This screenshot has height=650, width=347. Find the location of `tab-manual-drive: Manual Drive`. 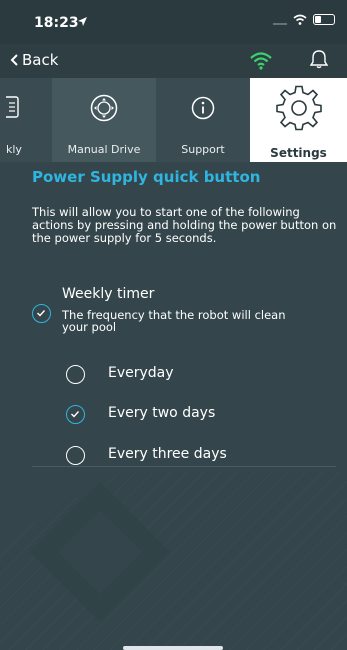

tab-manual-drive: Manual Drive is located at coordinates (104, 120).